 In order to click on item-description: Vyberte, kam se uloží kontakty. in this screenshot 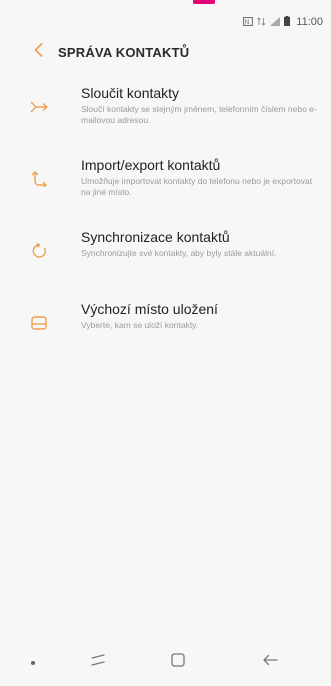, I will do `click(140, 325)`.